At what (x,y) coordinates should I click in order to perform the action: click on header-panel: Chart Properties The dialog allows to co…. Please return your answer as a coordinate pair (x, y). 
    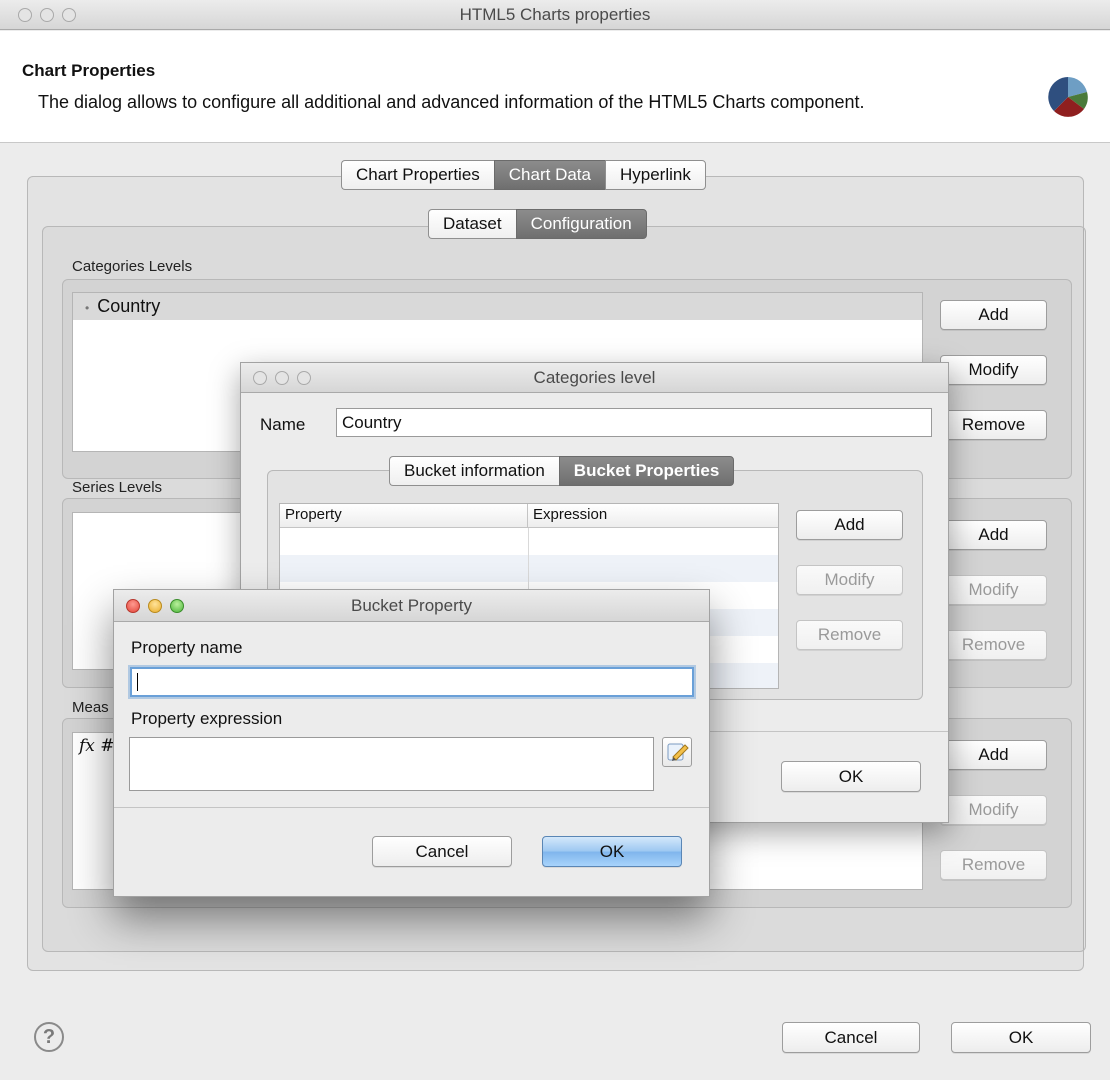
    Looking at the image, I should click on (555, 87).